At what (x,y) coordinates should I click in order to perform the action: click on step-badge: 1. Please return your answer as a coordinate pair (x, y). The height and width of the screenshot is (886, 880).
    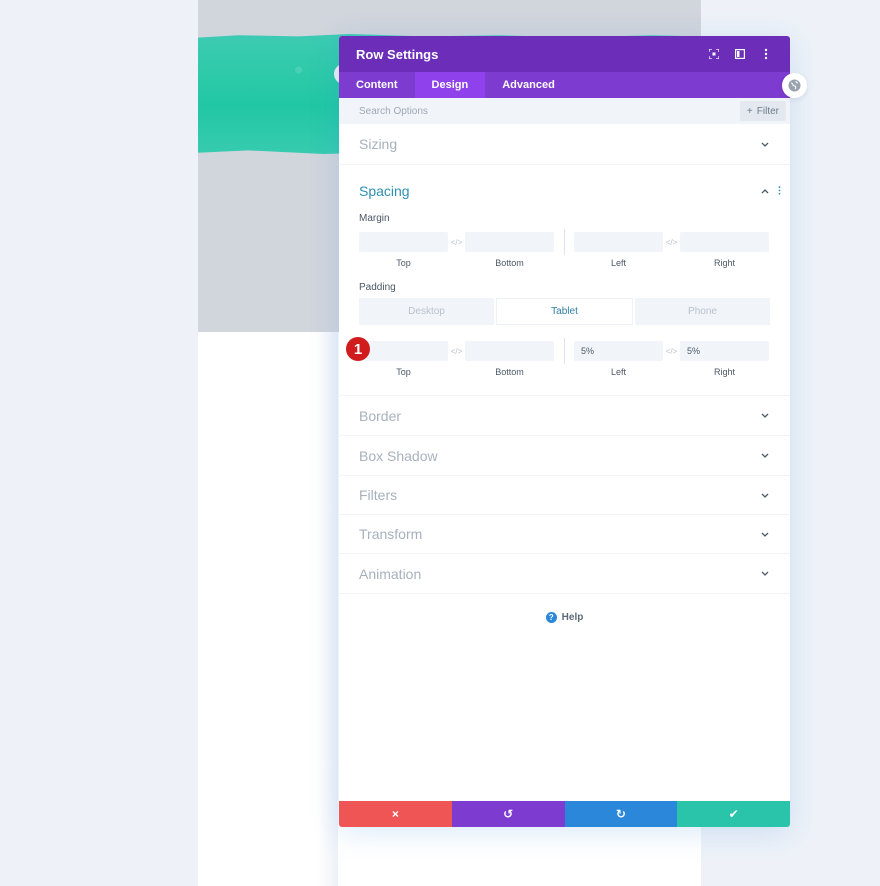
    Looking at the image, I should click on (358, 349).